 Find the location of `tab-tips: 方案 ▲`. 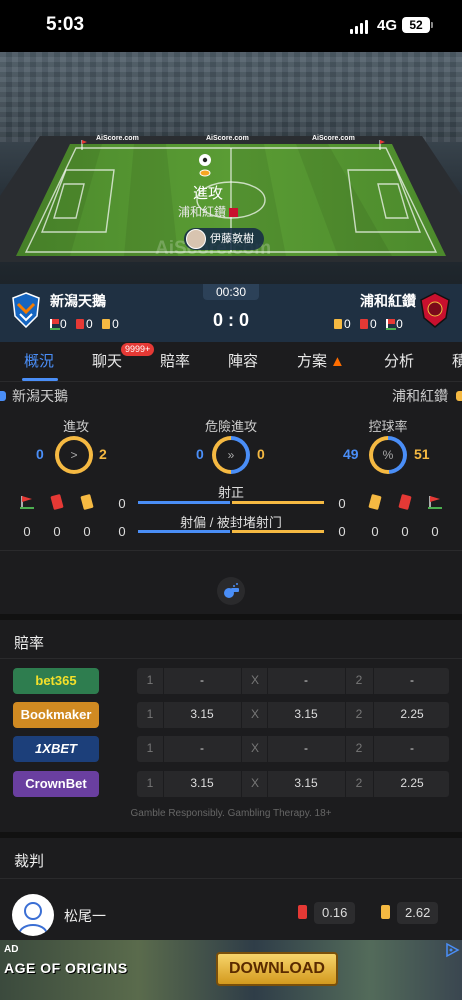

tab-tips: 方案 ▲ is located at coordinates (321, 360).